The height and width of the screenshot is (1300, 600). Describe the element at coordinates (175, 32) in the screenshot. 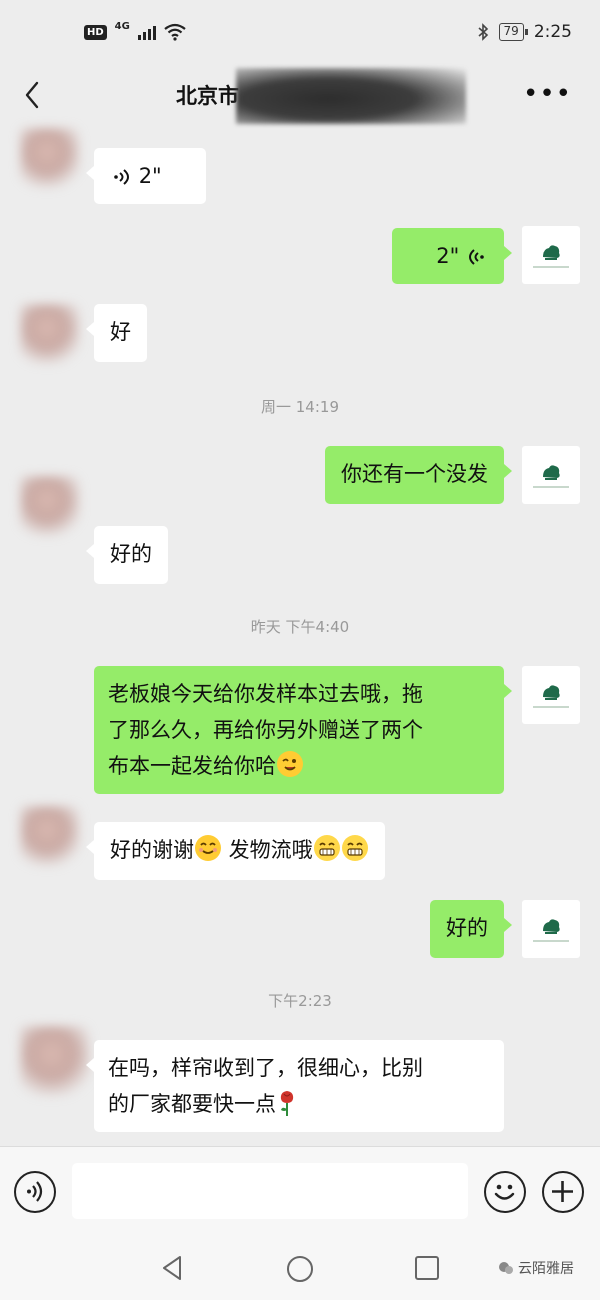

I see `wifi-icon` at that location.